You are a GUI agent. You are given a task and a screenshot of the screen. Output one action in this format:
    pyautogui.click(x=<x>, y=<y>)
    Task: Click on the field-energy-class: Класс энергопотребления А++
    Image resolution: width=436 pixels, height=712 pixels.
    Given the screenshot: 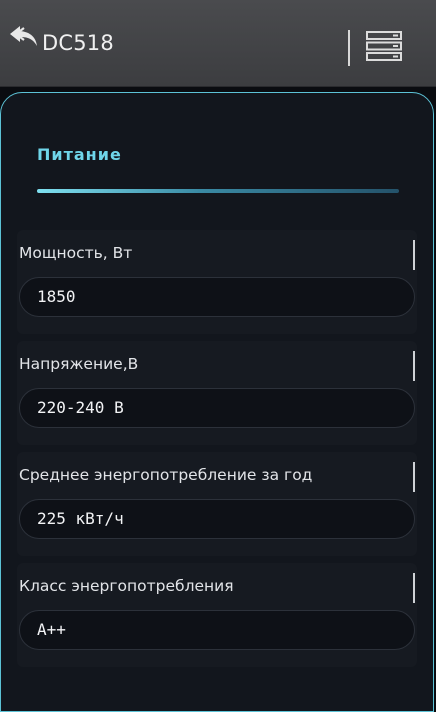 What is the action you would take?
    pyautogui.click(x=217, y=615)
    